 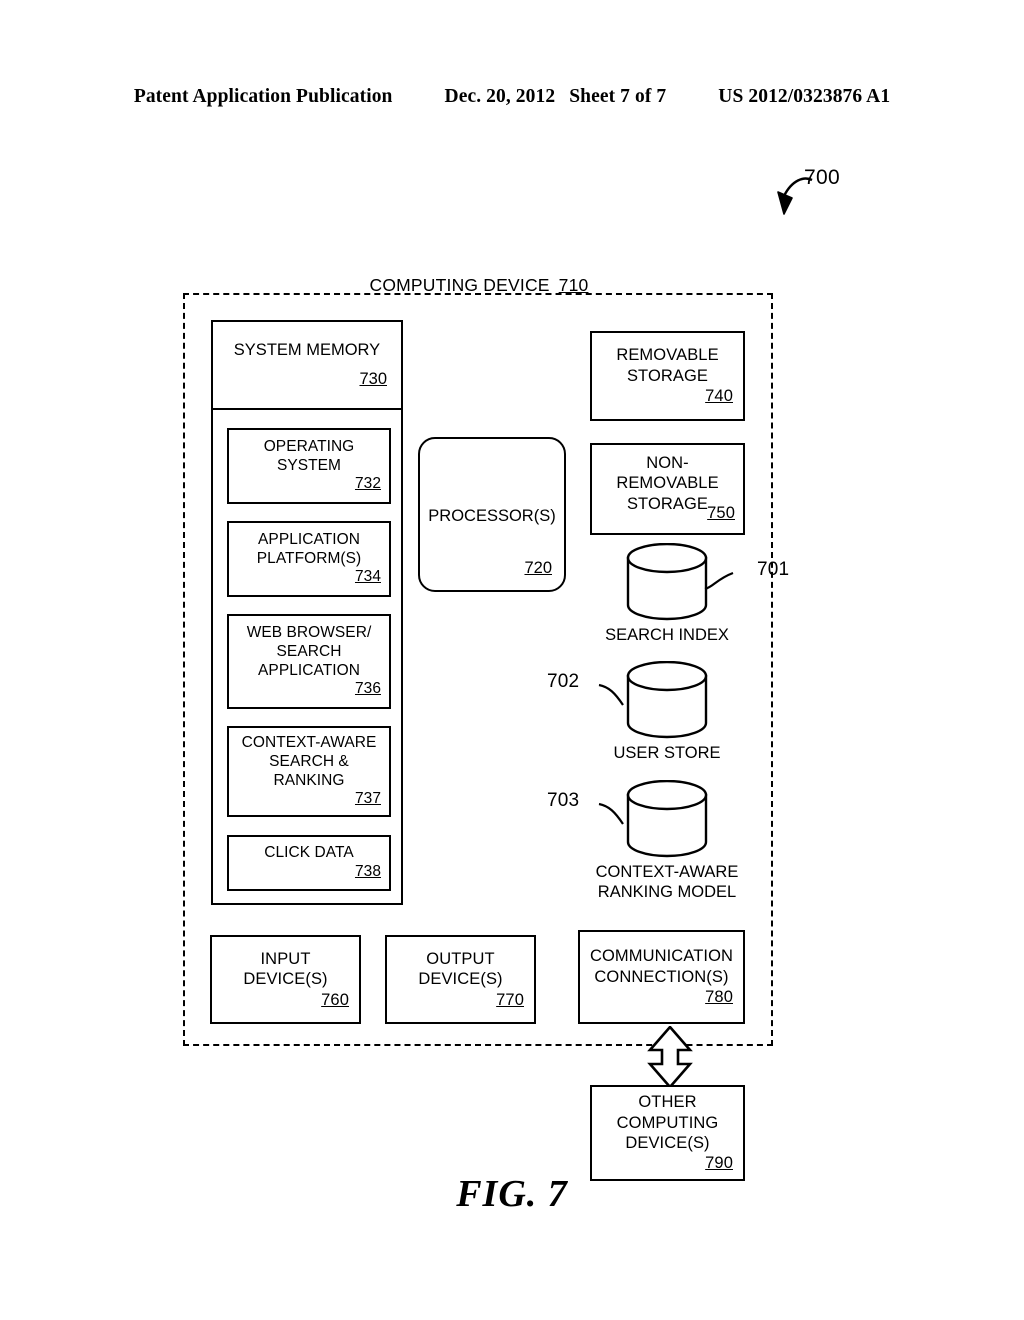 I want to click on block-other-computing-devices-line-2: DEVICE(S), so click(x=667, y=1143).